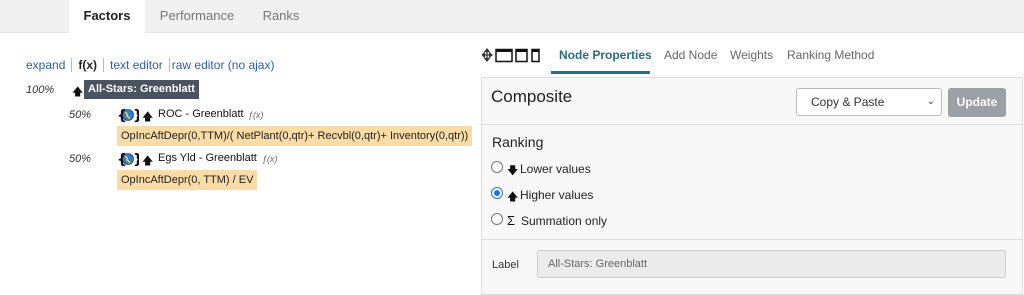  What do you see at coordinates (830, 55) in the screenshot?
I see `tab-ranking-method: Ranking Method` at bounding box center [830, 55].